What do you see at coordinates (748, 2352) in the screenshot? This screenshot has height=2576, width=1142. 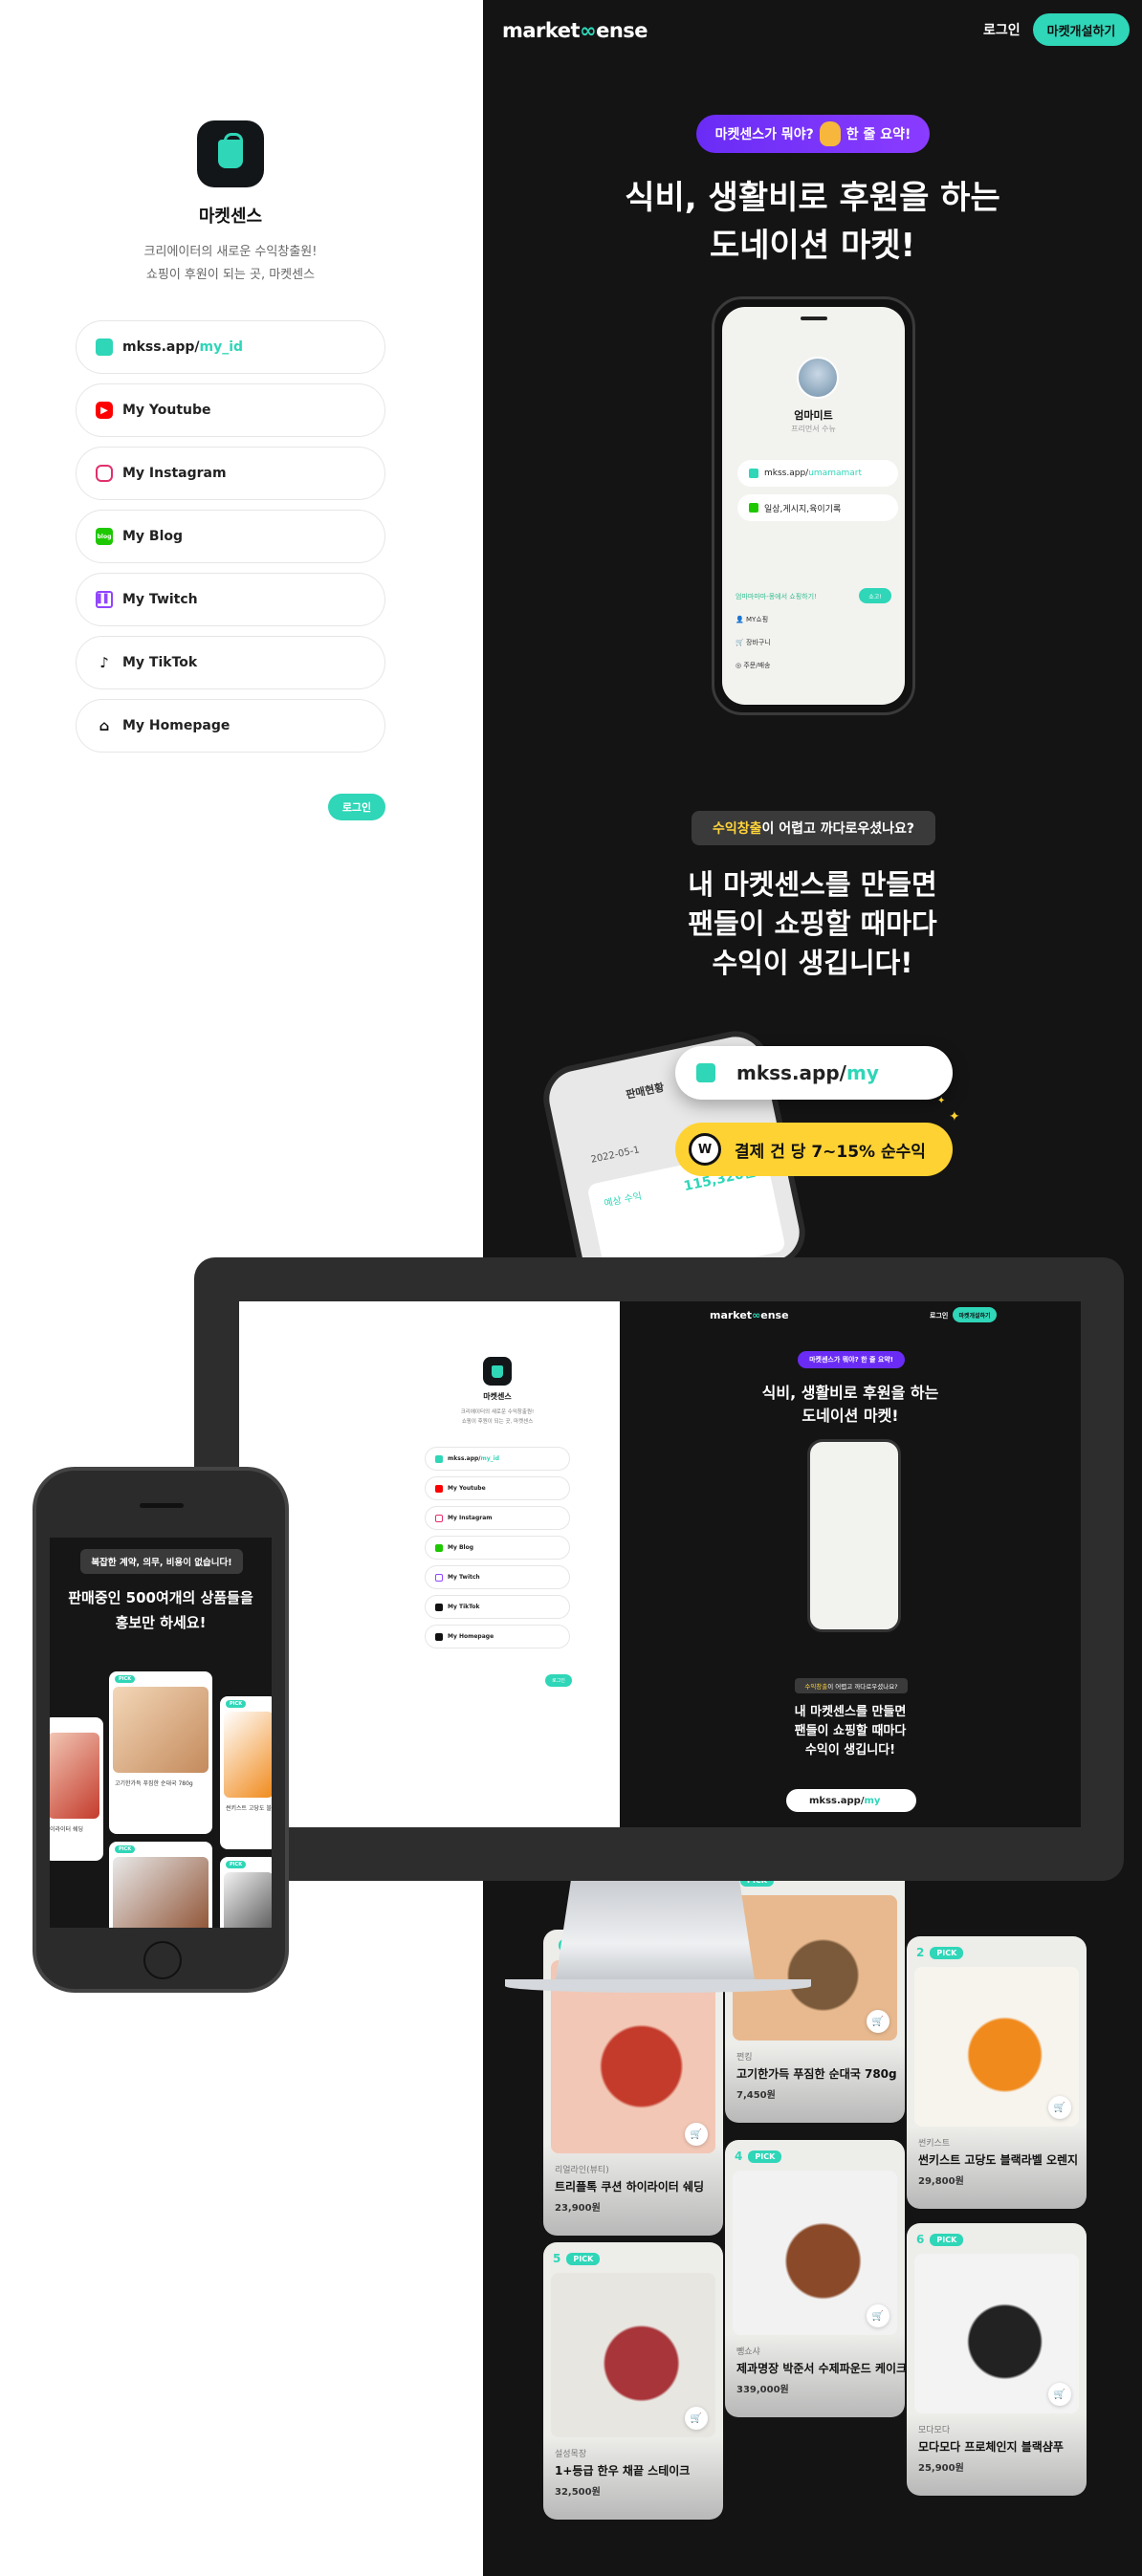 I see `product-seller: 뺑쇼샤` at bounding box center [748, 2352].